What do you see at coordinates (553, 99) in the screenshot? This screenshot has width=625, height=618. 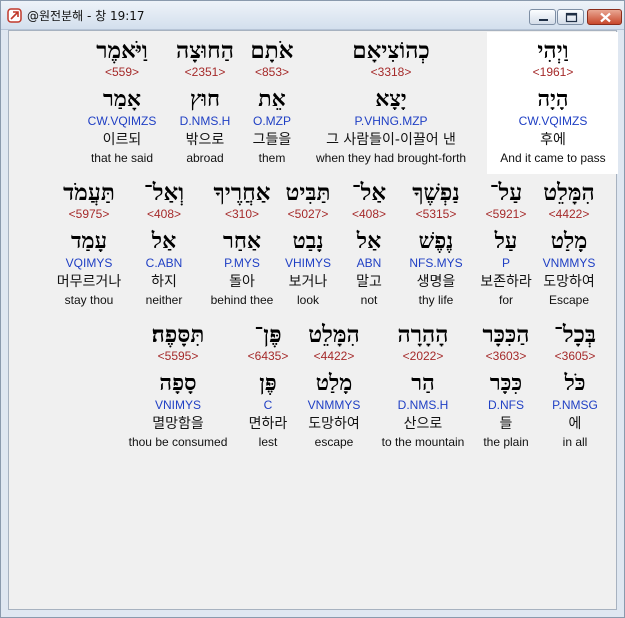 I see `lemma-word: הָיָה` at bounding box center [553, 99].